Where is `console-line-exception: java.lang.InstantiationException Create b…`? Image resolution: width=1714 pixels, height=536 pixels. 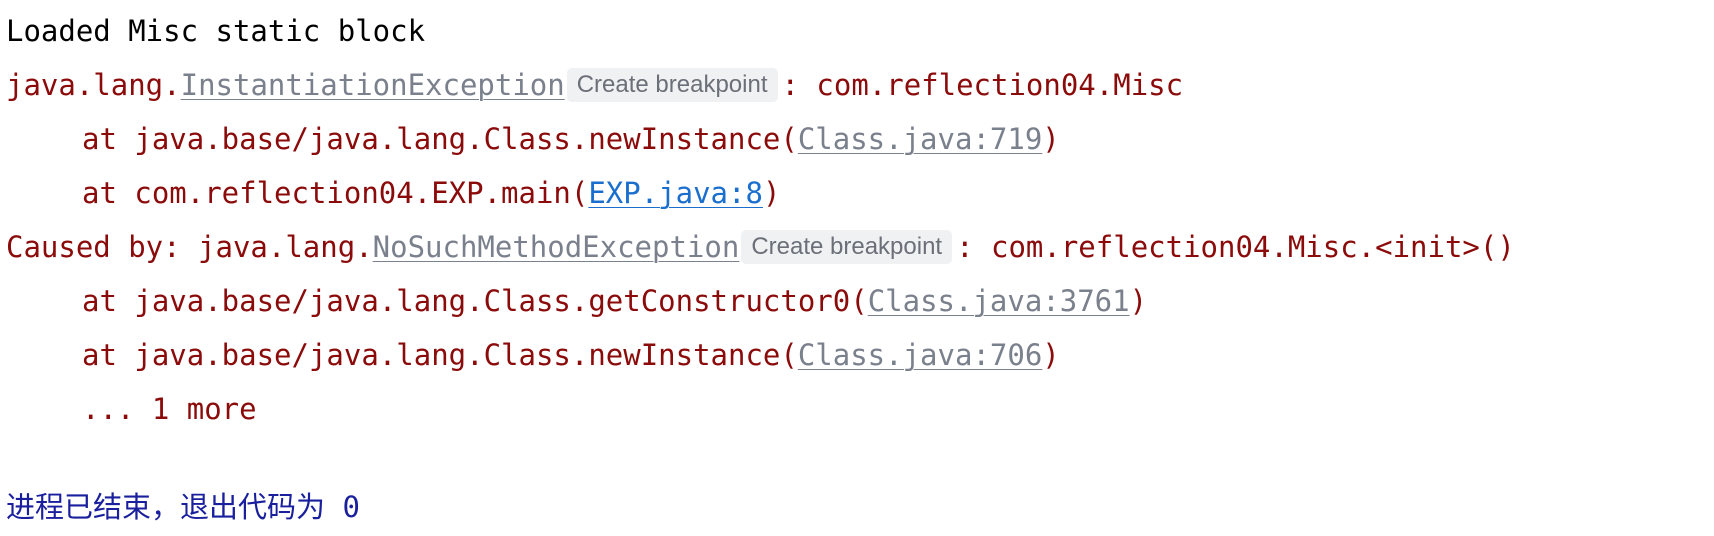 console-line-exception: java.lang.InstantiationException Create b… is located at coordinates (860, 85).